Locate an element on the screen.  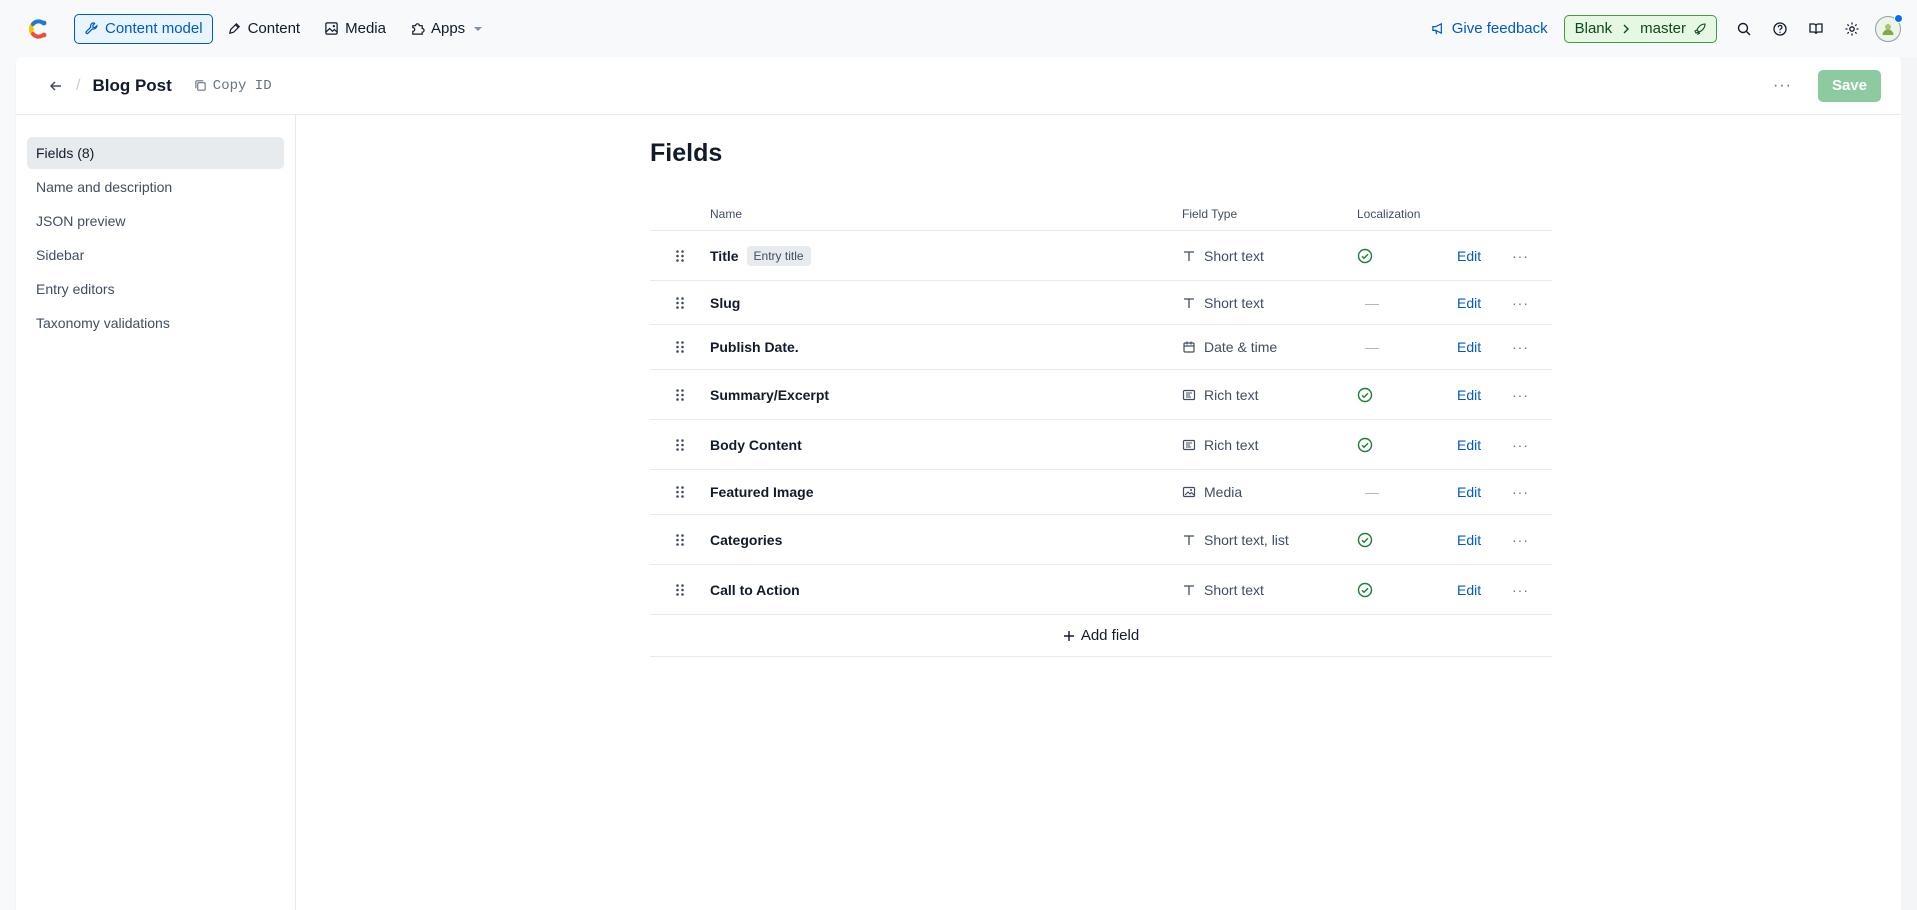
field-row: Title Entry title Short text Edit ··· is located at coordinates (1101, 256).